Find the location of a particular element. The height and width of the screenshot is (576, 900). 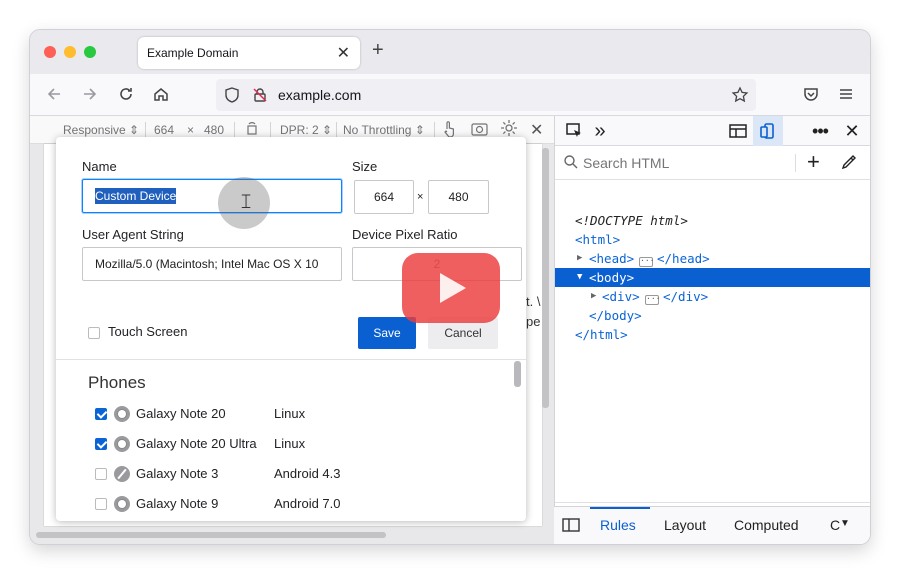

back-icon is located at coordinates (54, 94).